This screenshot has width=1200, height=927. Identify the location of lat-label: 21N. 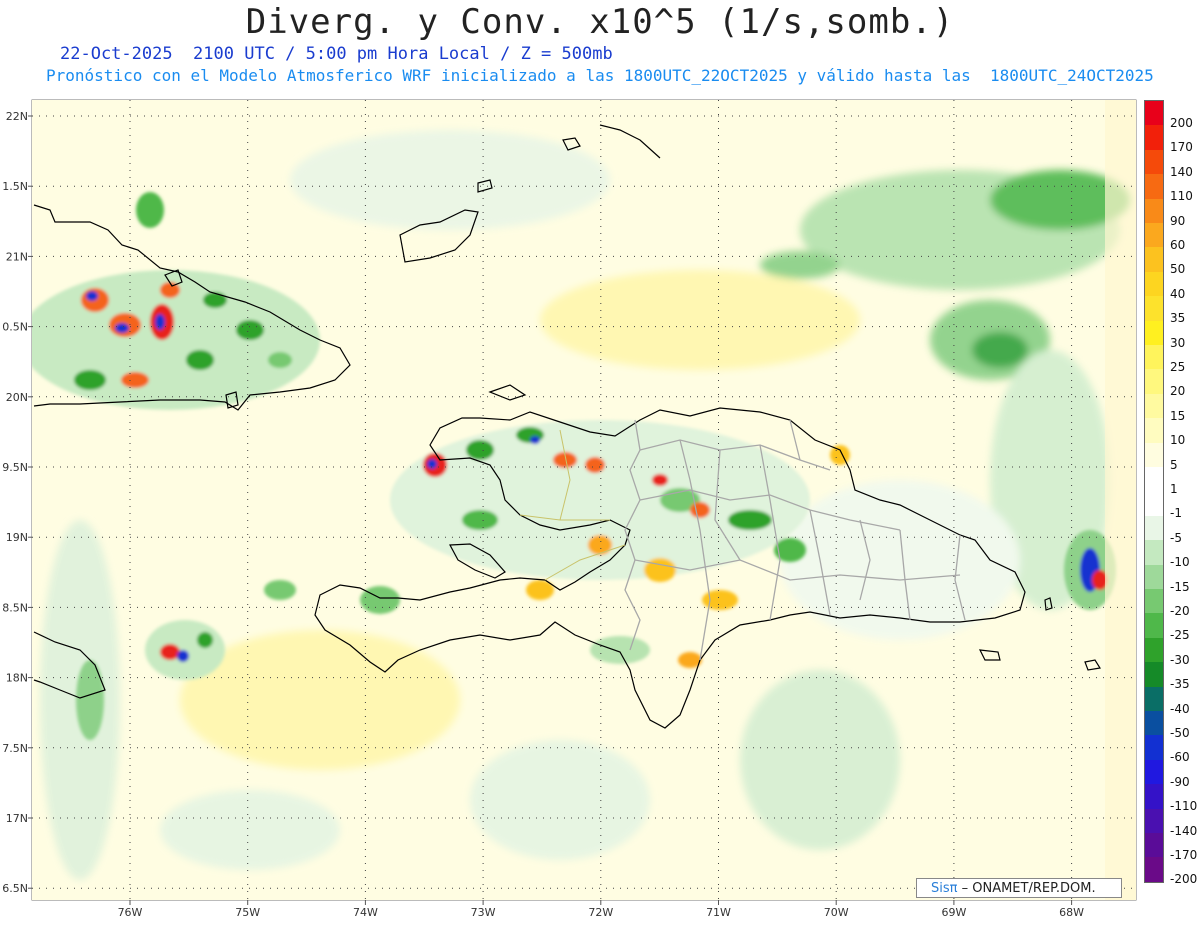
(17, 256).